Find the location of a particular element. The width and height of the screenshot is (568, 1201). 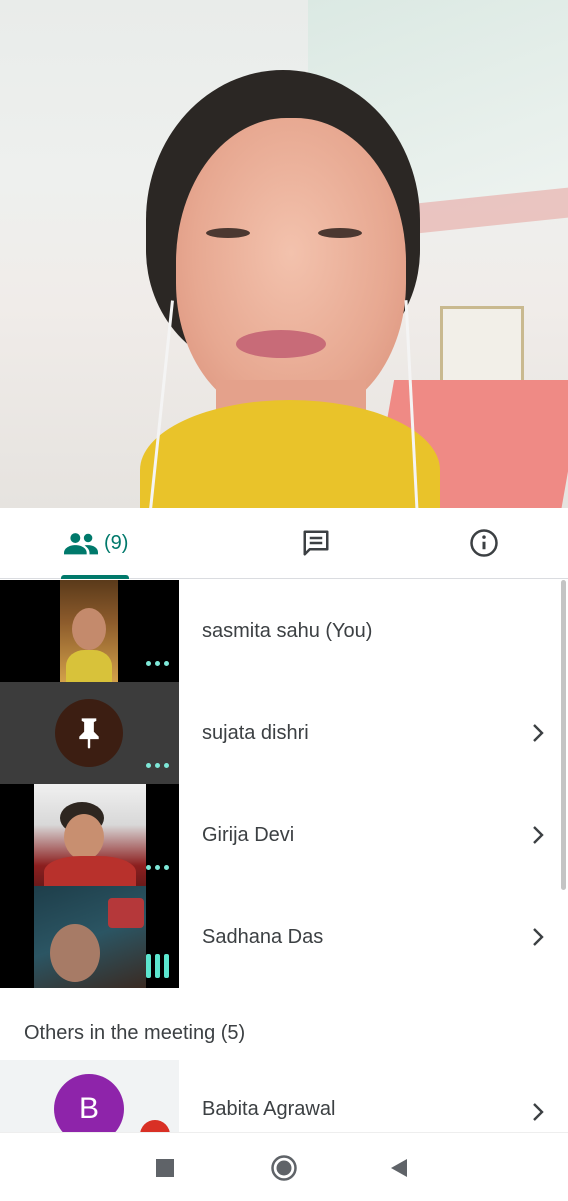

tab-info is located at coordinates (484, 543).